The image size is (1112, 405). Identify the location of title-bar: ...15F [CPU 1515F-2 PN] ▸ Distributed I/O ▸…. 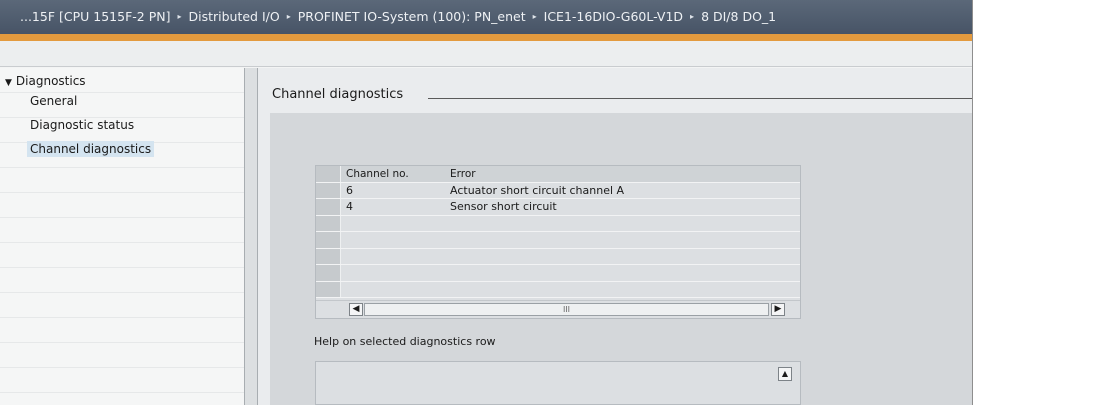
(486, 17).